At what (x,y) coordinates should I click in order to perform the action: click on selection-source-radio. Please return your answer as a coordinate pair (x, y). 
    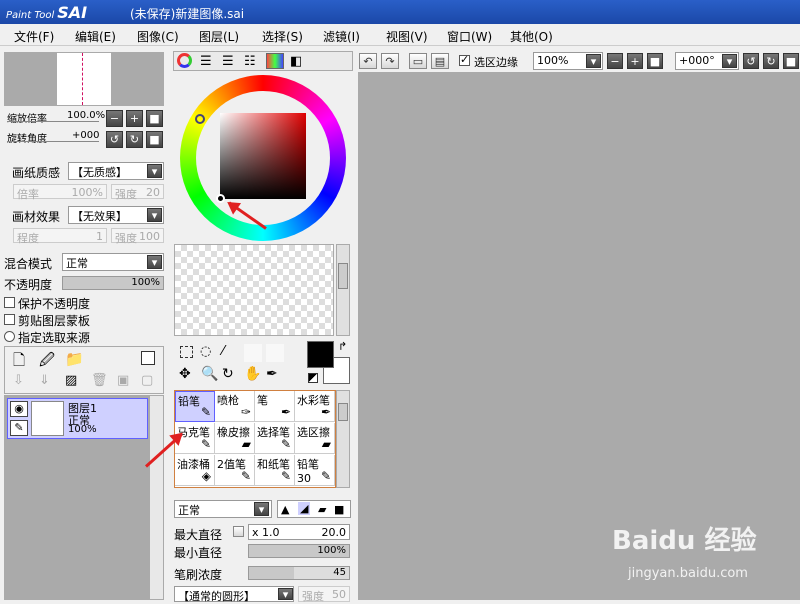
    Looking at the image, I should click on (9, 336).